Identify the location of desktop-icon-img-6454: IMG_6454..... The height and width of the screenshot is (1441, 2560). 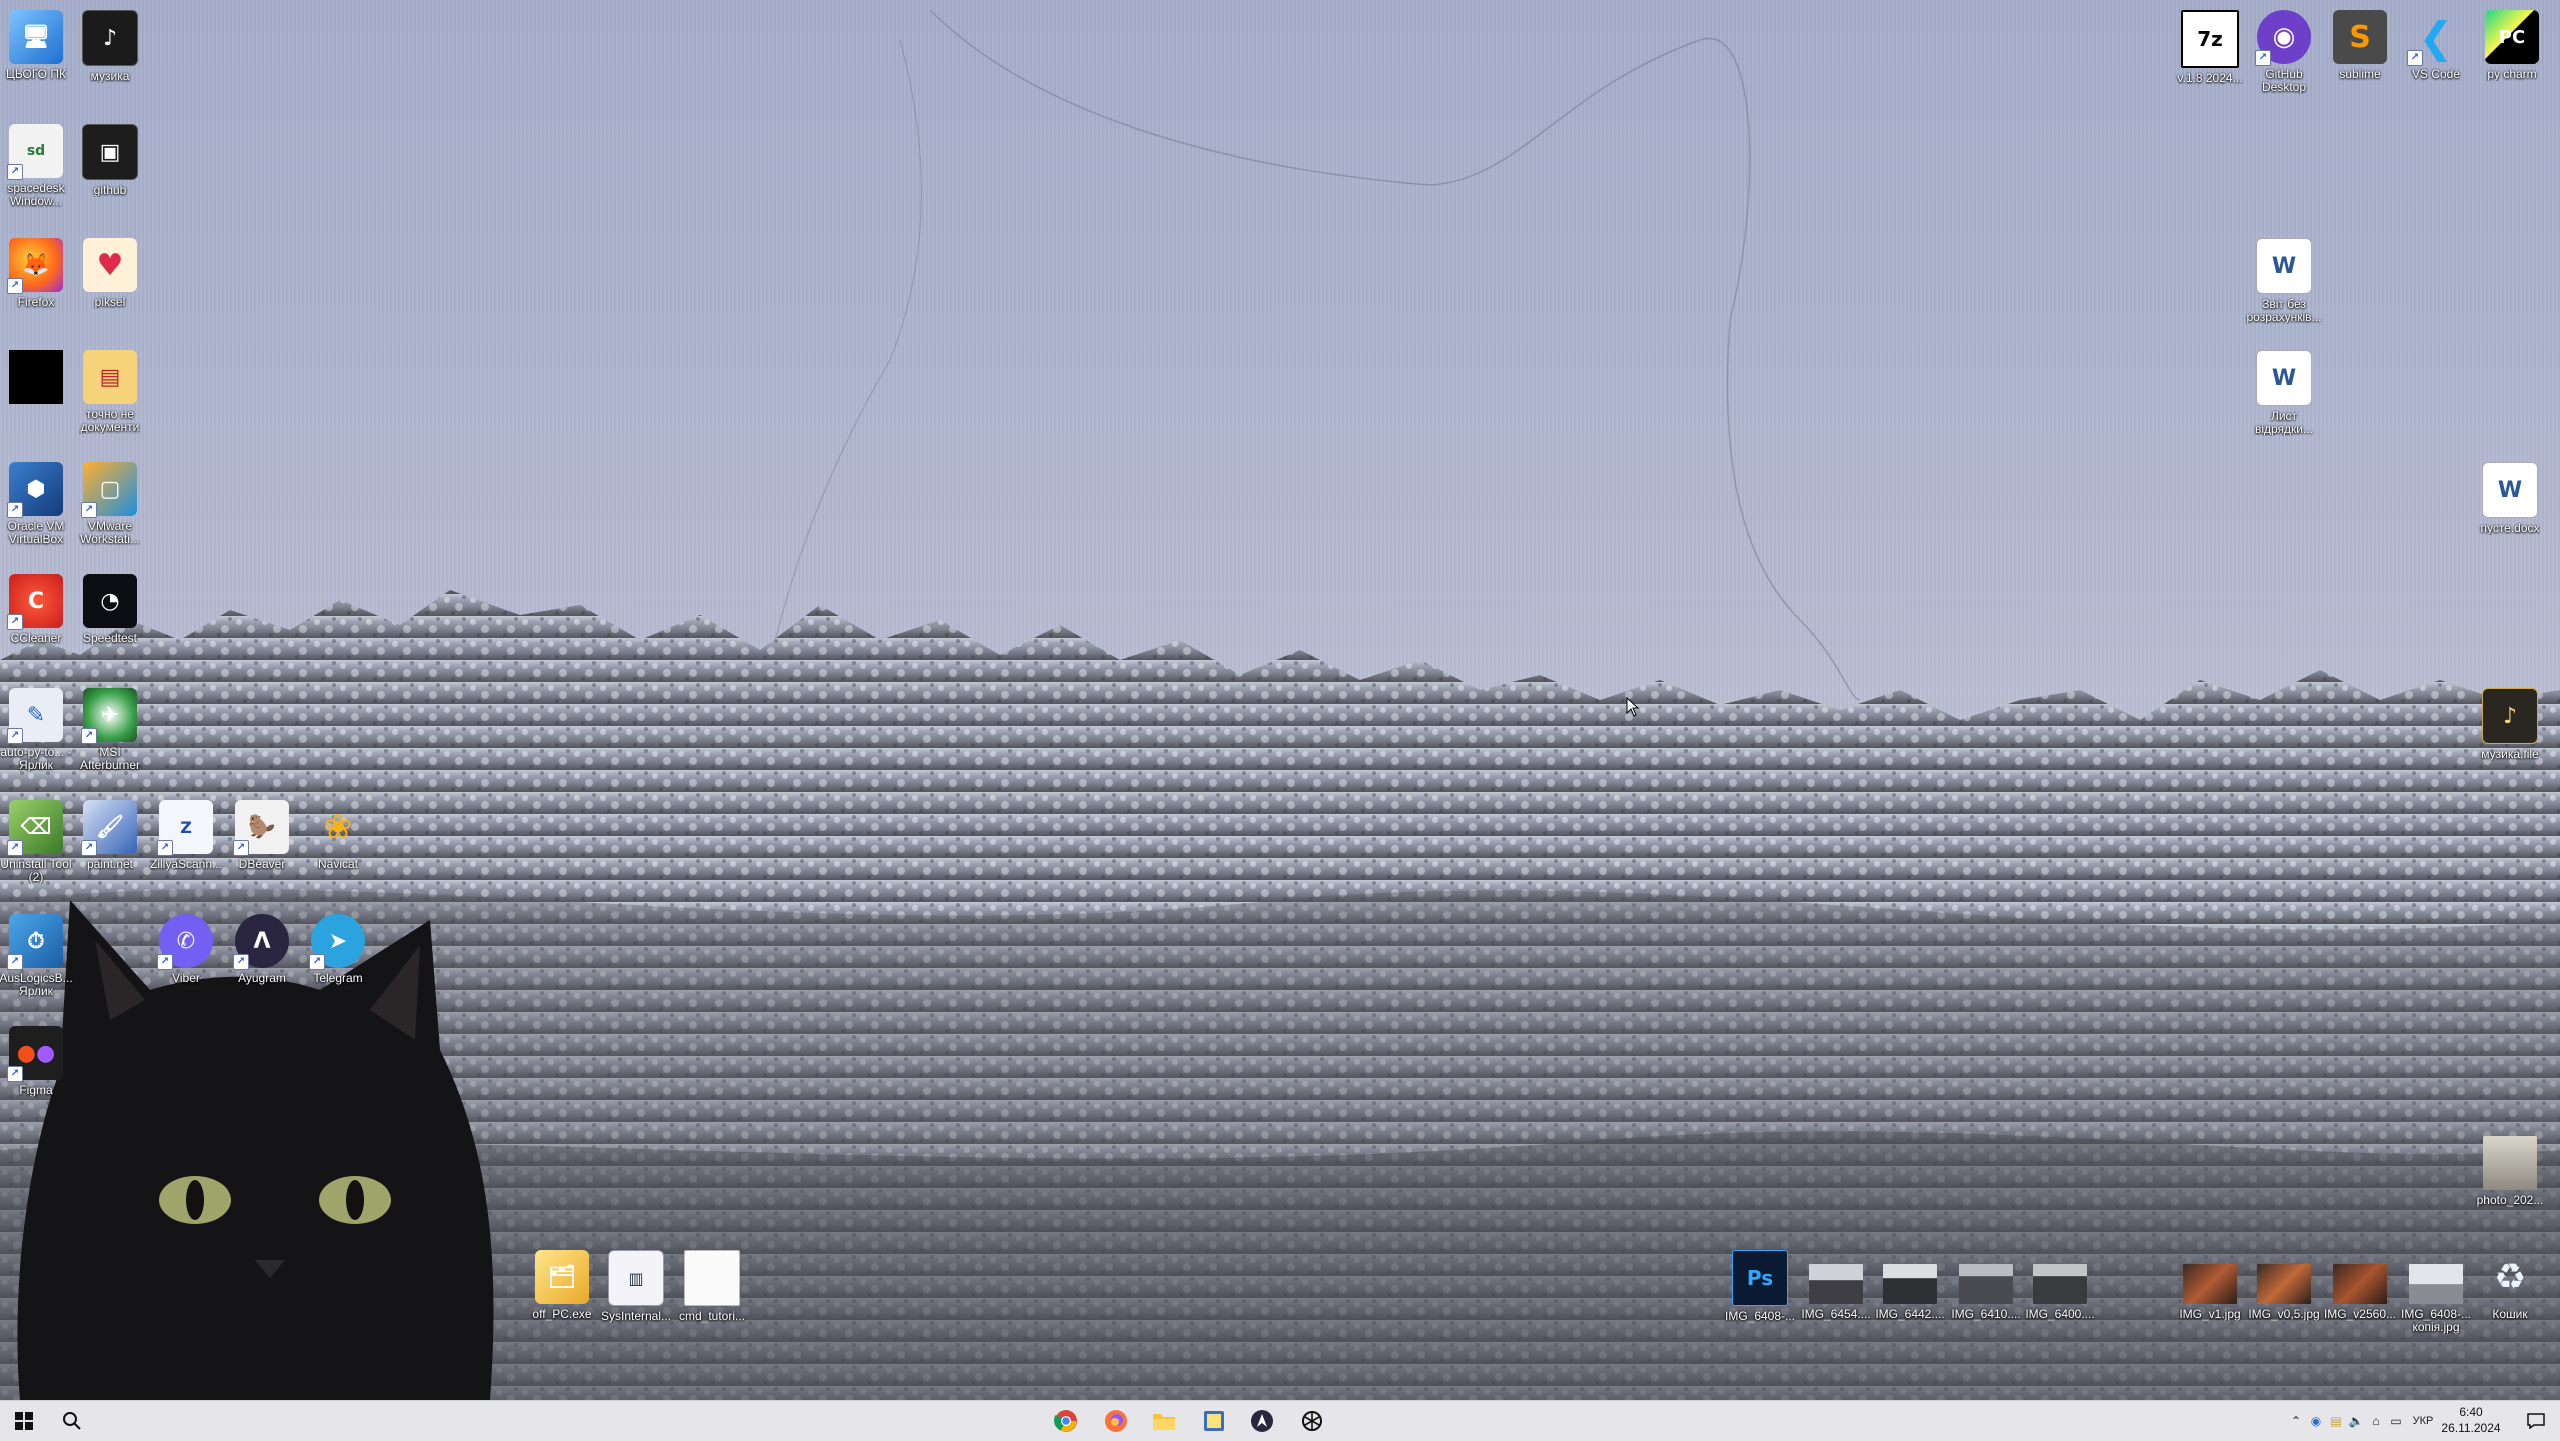
(1836, 1285).